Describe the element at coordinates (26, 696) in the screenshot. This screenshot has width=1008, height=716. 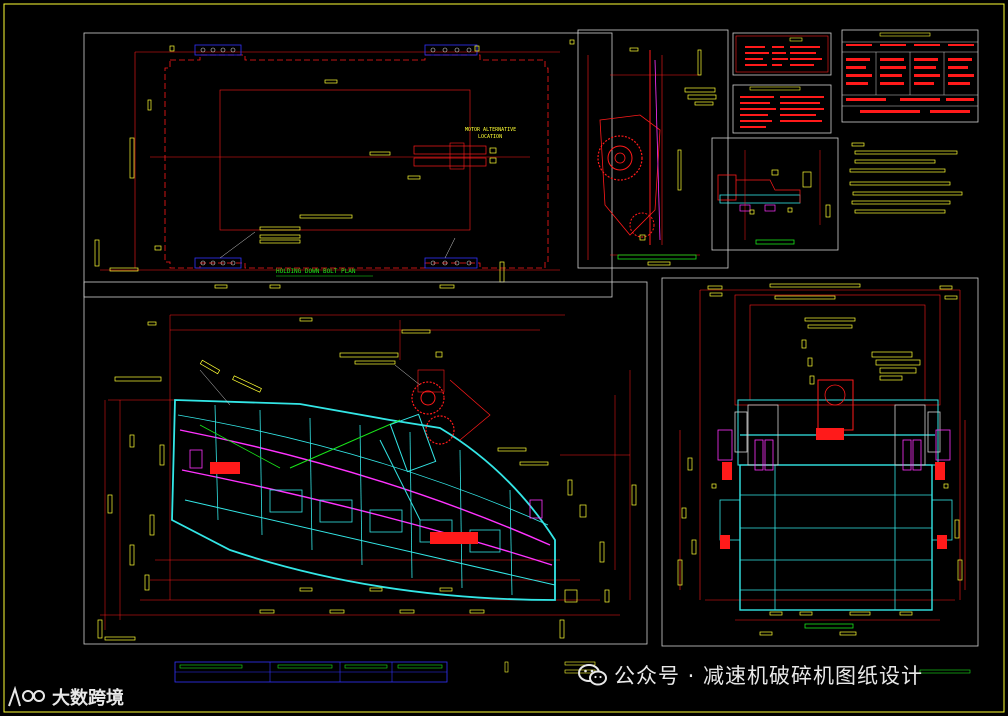
I see `brand-logo-icon` at that location.